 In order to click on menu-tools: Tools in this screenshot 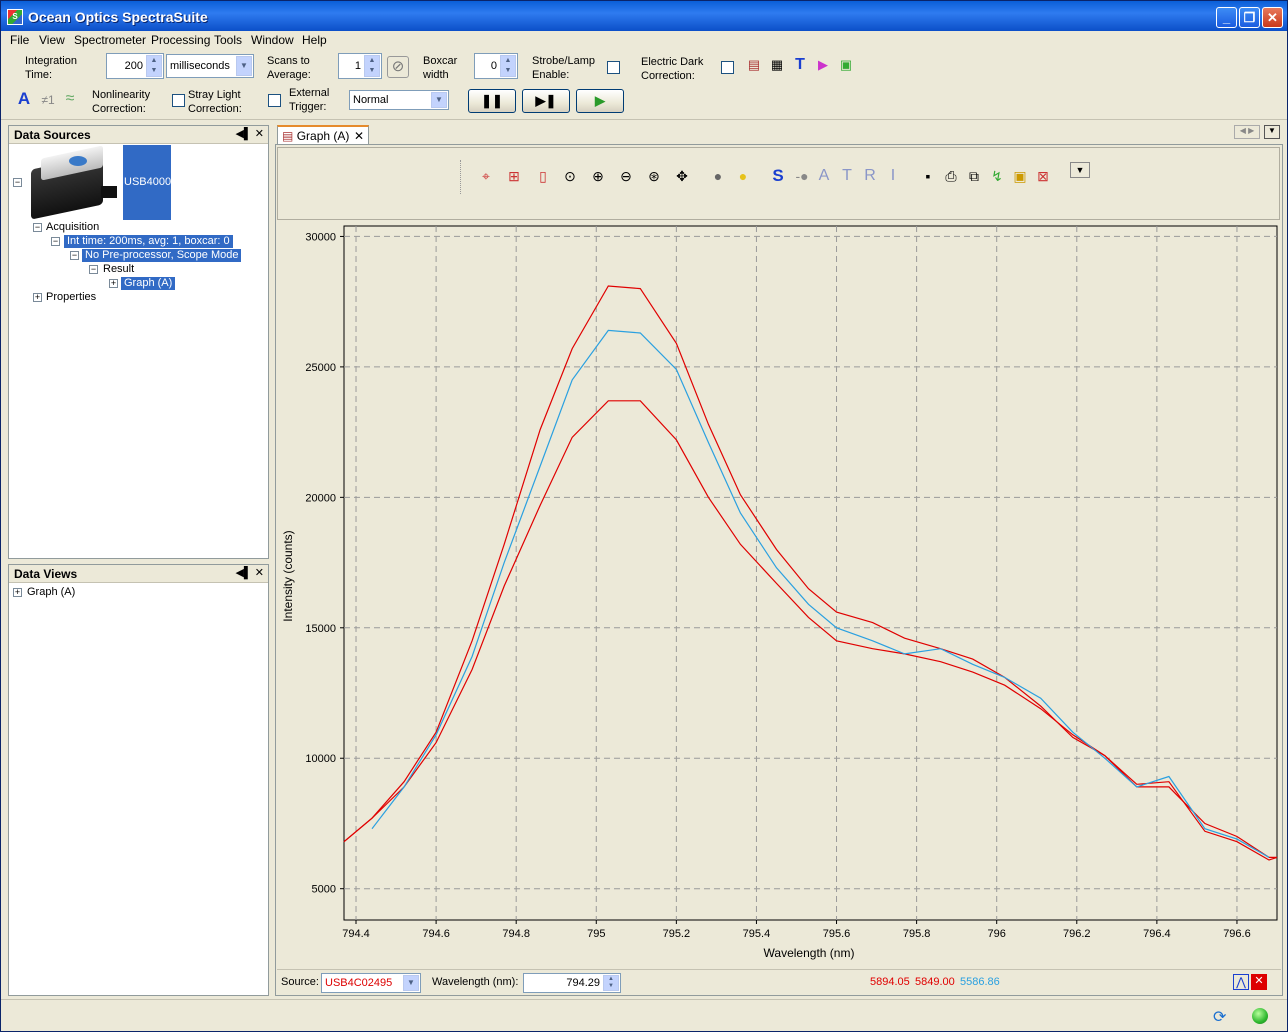, I will do `click(228, 40)`.